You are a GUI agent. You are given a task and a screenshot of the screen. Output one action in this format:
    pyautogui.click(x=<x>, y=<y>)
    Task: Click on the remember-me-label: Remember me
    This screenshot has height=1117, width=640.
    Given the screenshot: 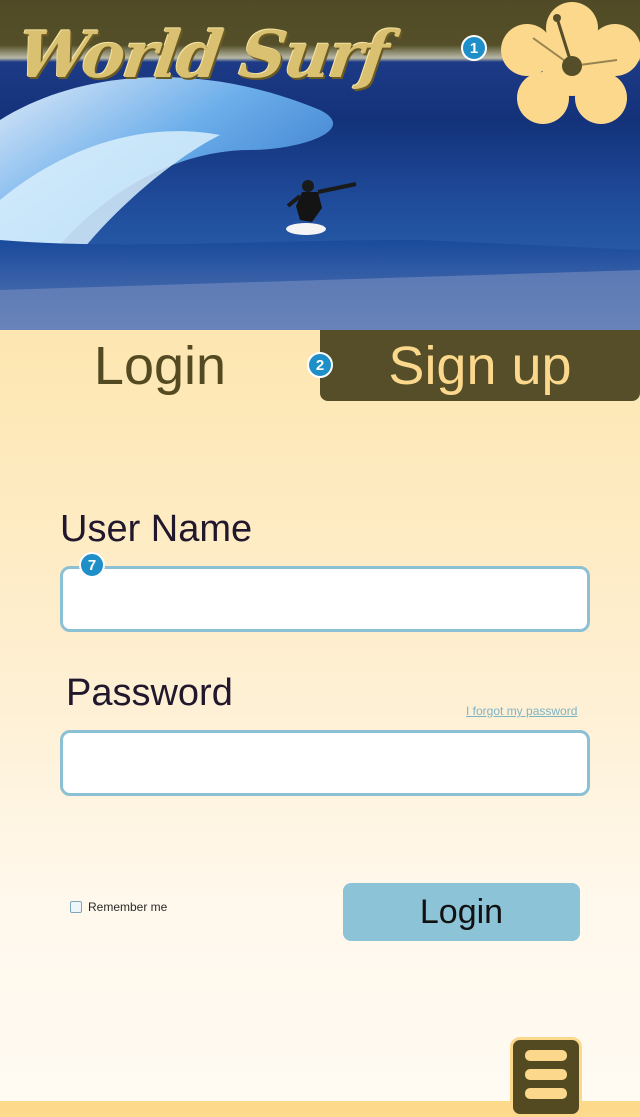 What is the action you would take?
    pyautogui.click(x=128, y=907)
    